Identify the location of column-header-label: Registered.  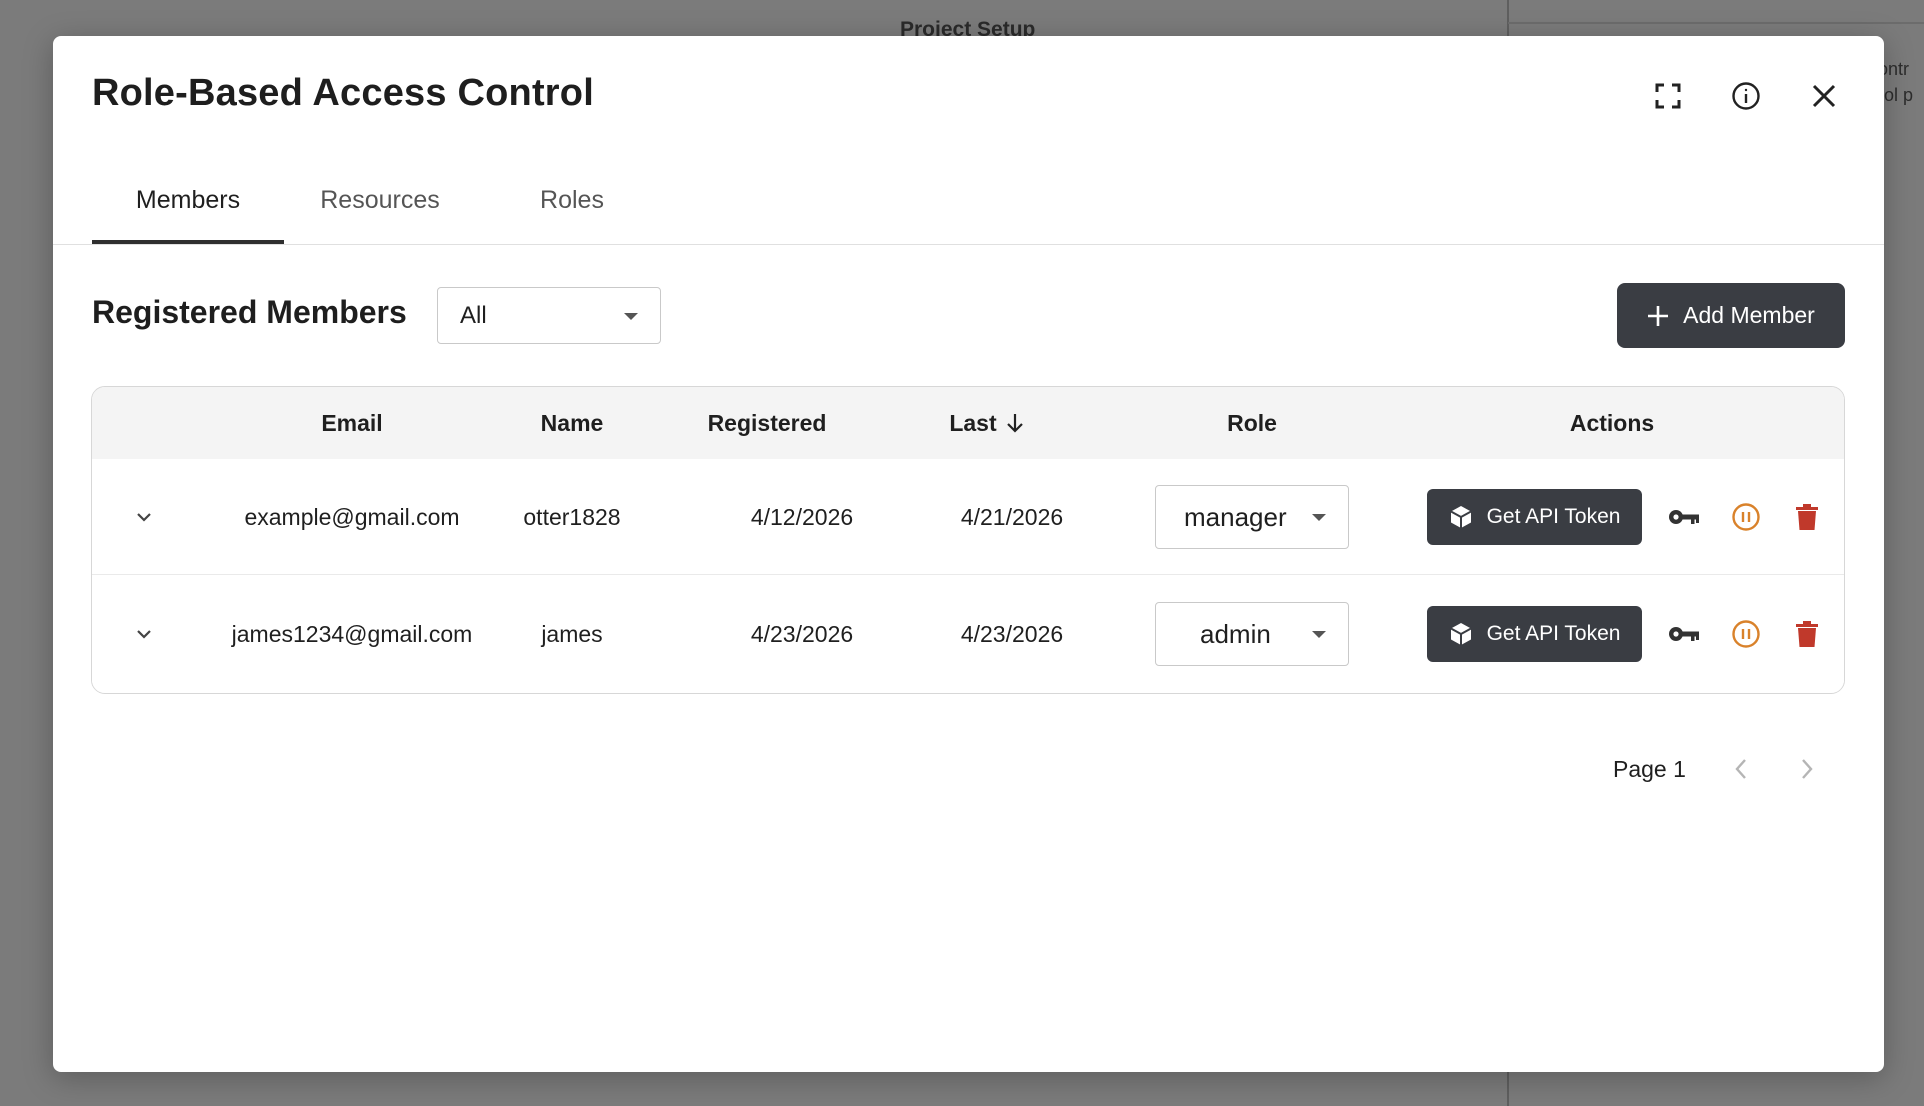
(767, 422).